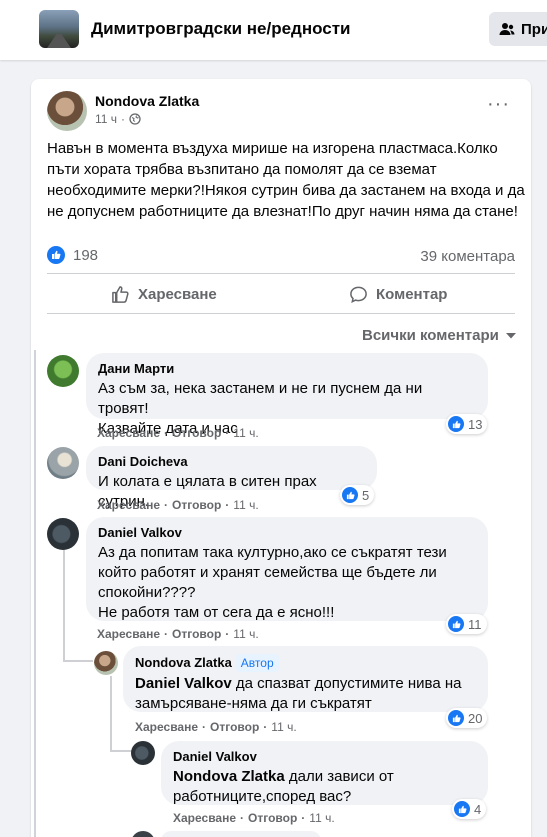 The image size is (547, 837). What do you see at coordinates (147, 592) in the screenshot?
I see `comment-line: спокойни????` at bounding box center [147, 592].